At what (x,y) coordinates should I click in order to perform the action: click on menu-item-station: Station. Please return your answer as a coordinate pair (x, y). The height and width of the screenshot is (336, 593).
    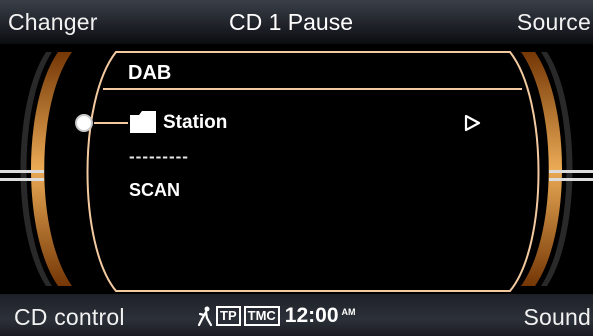
    Looking at the image, I should click on (195, 123).